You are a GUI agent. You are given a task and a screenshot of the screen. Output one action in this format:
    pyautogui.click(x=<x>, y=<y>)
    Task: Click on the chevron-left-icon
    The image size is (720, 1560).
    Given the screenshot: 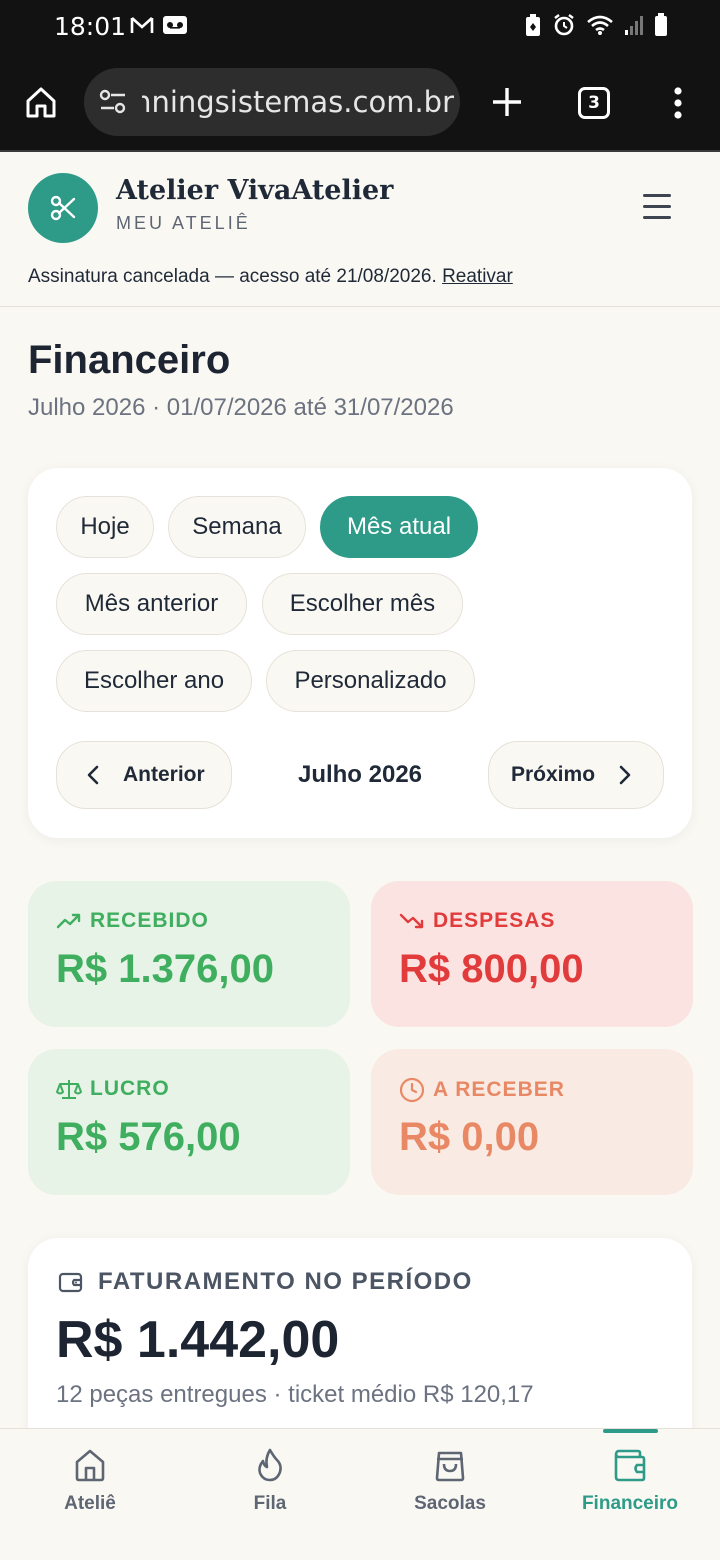 What is the action you would take?
    pyautogui.click(x=93, y=775)
    